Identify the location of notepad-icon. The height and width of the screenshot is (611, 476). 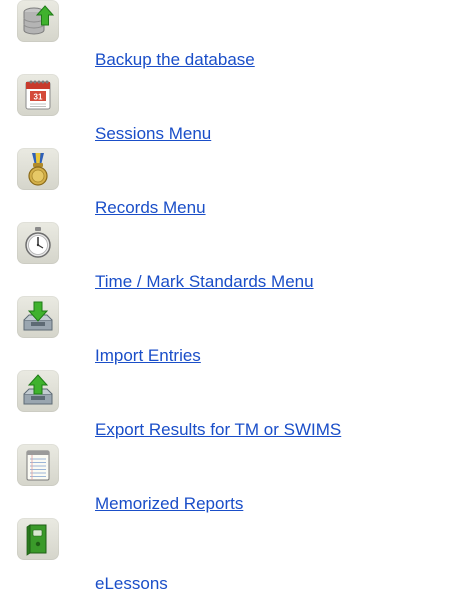
(38, 465).